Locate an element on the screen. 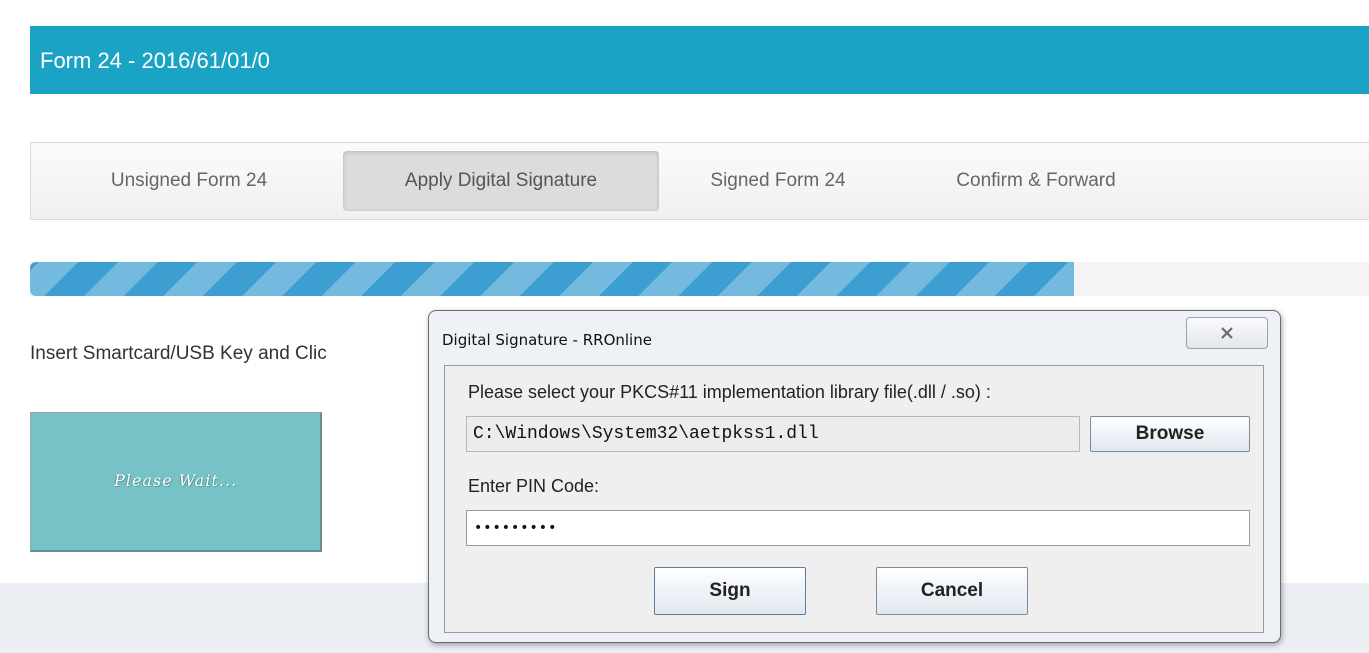  cancel-button: Cancel is located at coordinates (952, 591).